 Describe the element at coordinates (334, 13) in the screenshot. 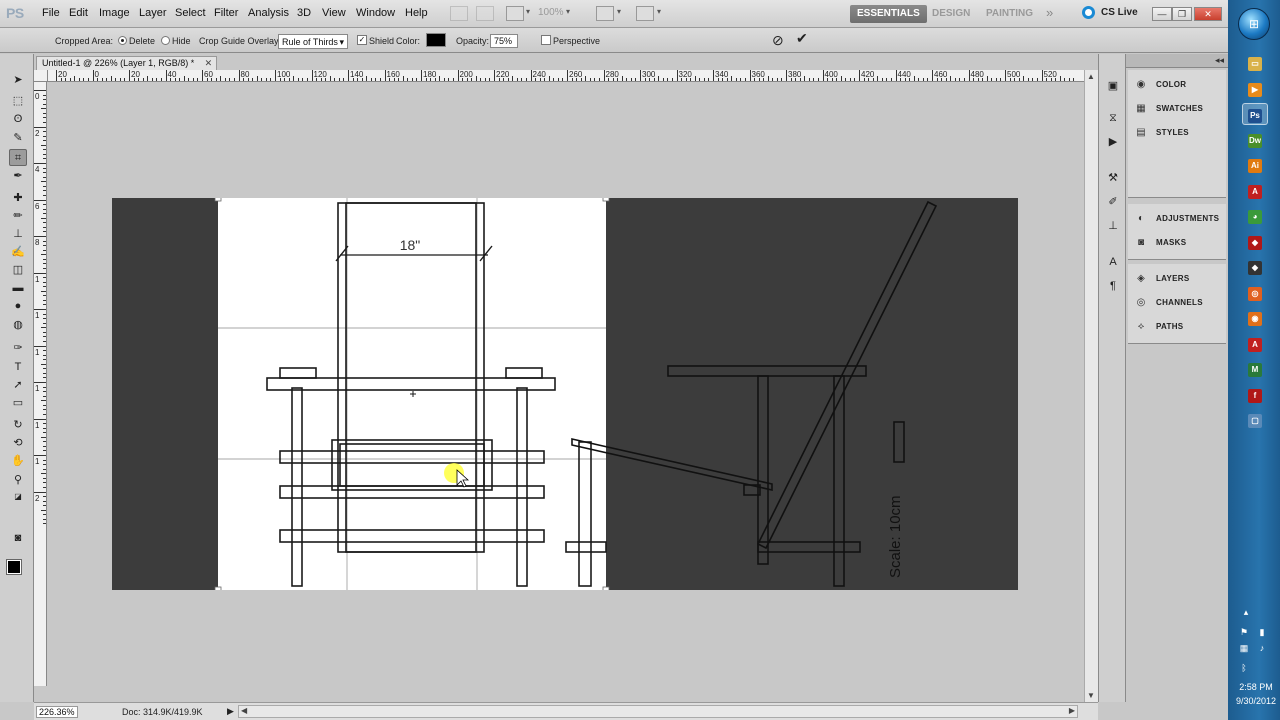

I see `menu-view: View` at that location.